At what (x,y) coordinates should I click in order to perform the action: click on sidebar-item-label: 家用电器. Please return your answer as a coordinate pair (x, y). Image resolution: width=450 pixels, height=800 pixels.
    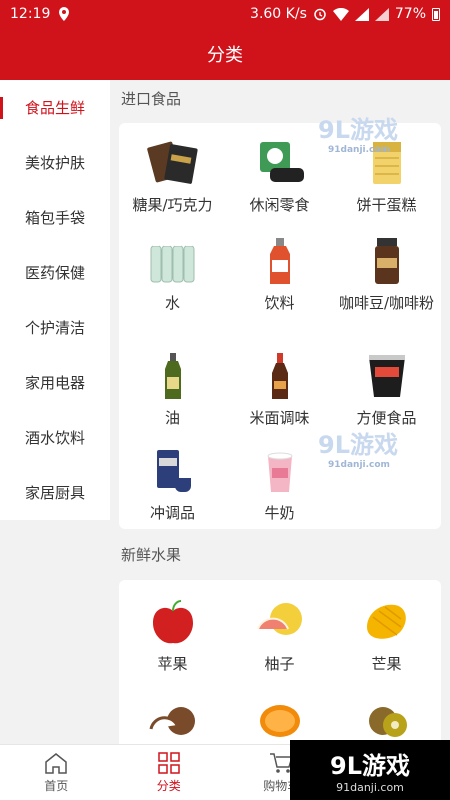
    Looking at the image, I should click on (54, 383).